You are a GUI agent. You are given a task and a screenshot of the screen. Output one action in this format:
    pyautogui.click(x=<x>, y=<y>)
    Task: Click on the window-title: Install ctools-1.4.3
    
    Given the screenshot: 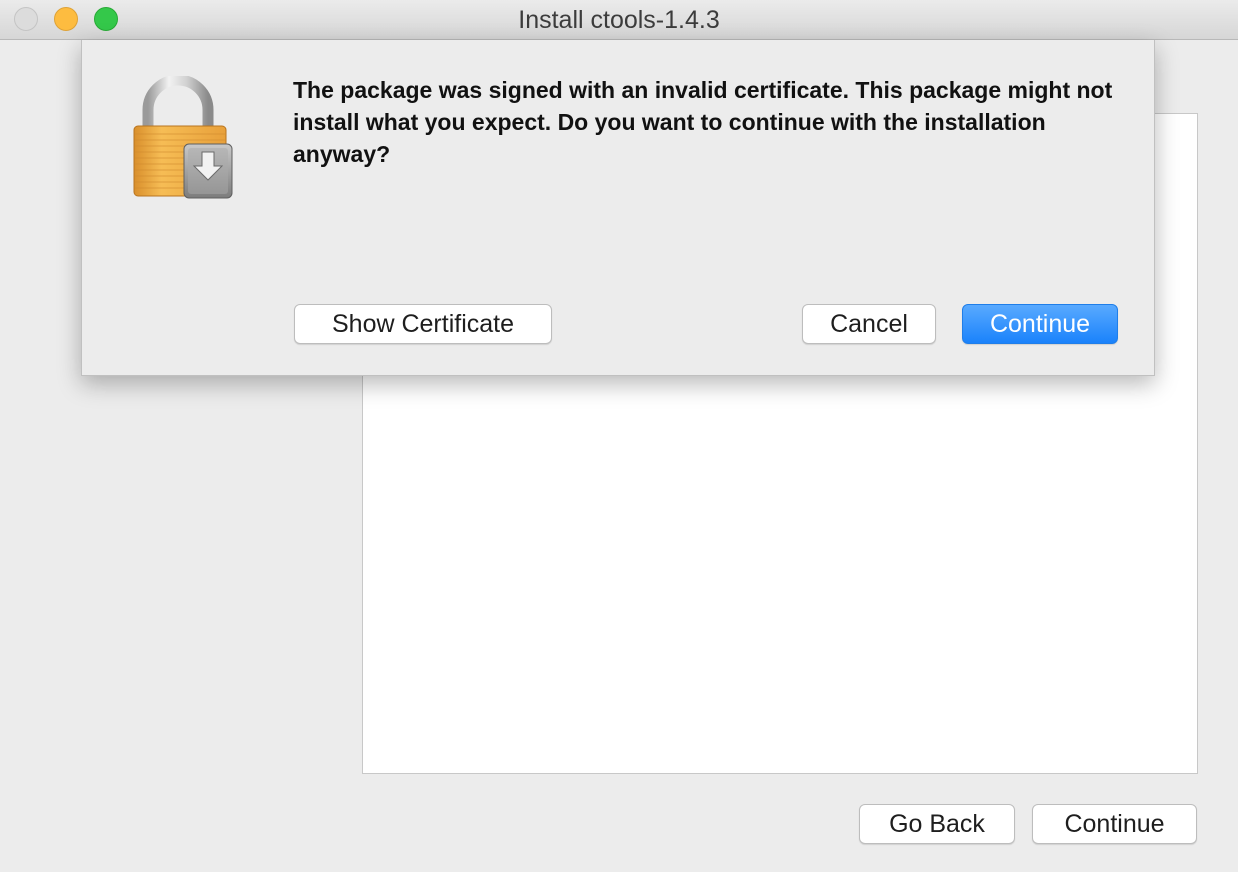 What is the action you would take?
    pyautogui.click(x=619, y=20)
    